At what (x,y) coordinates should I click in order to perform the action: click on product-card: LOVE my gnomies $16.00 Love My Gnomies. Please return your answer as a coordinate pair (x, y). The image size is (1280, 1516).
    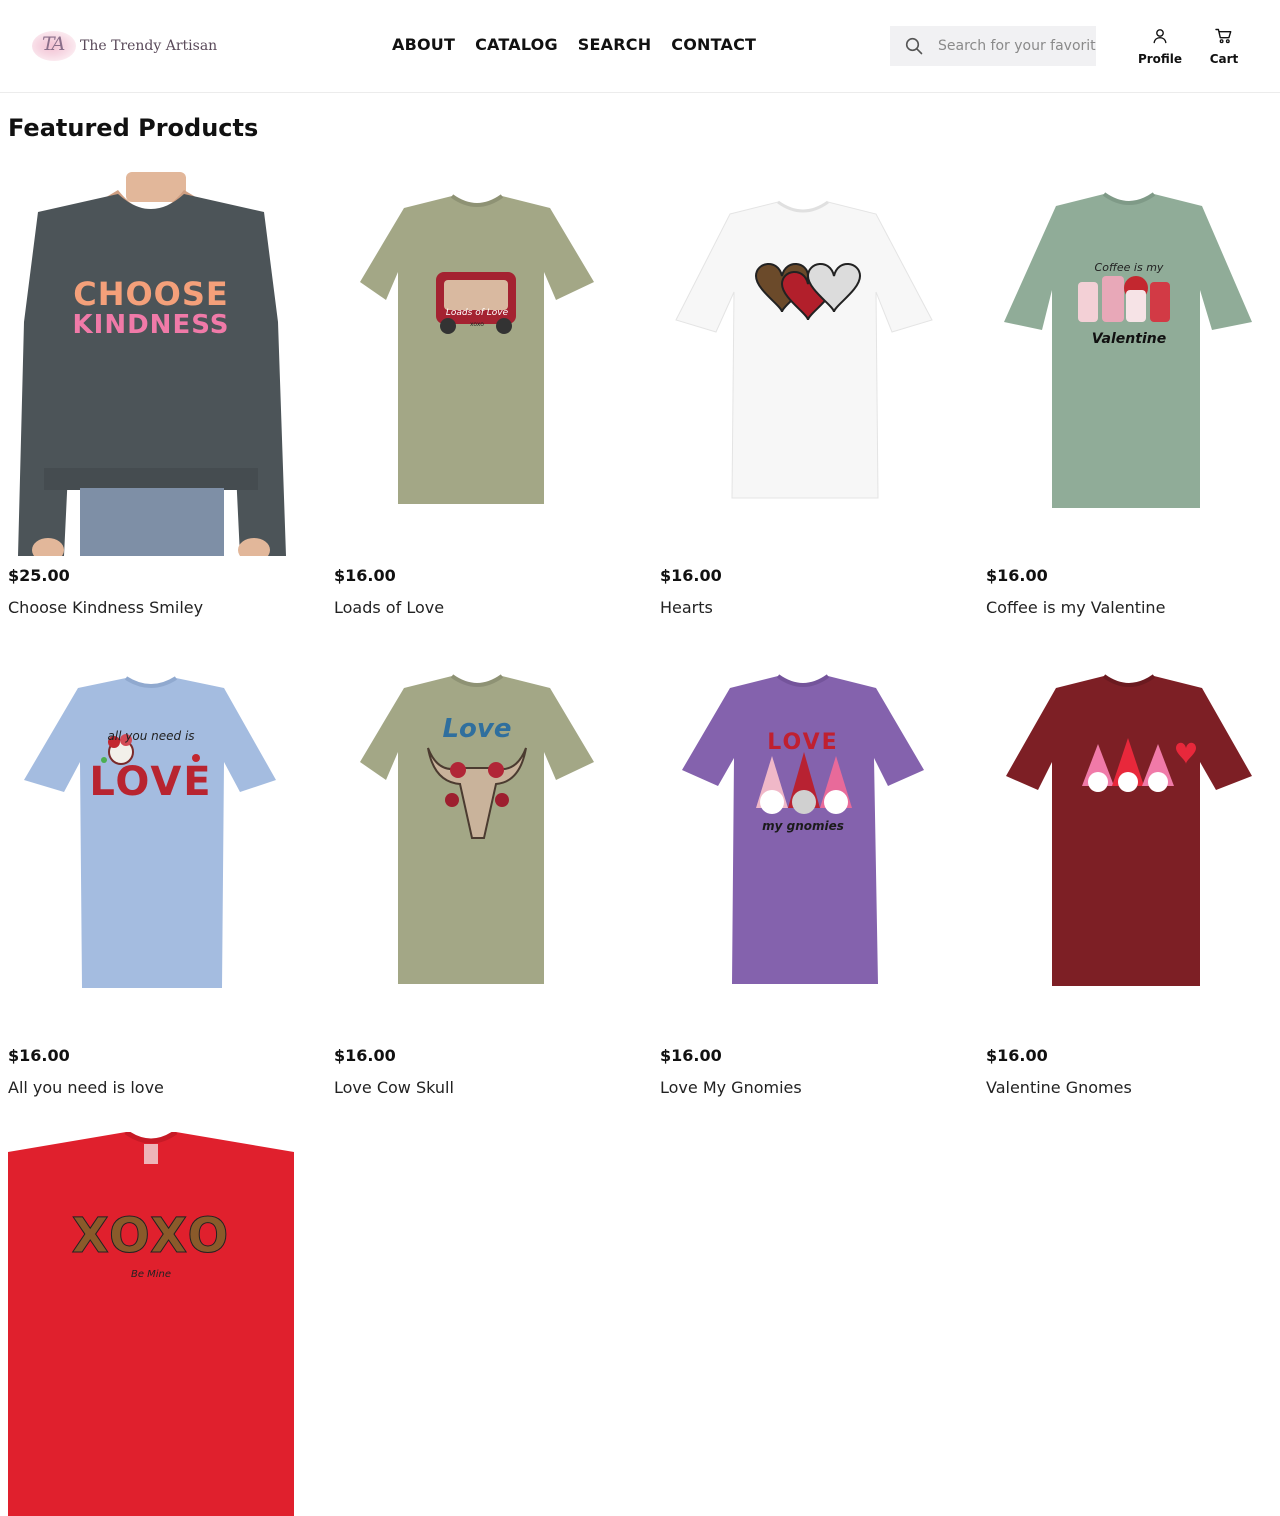
    Looking at the image, I should click on (803, 874).